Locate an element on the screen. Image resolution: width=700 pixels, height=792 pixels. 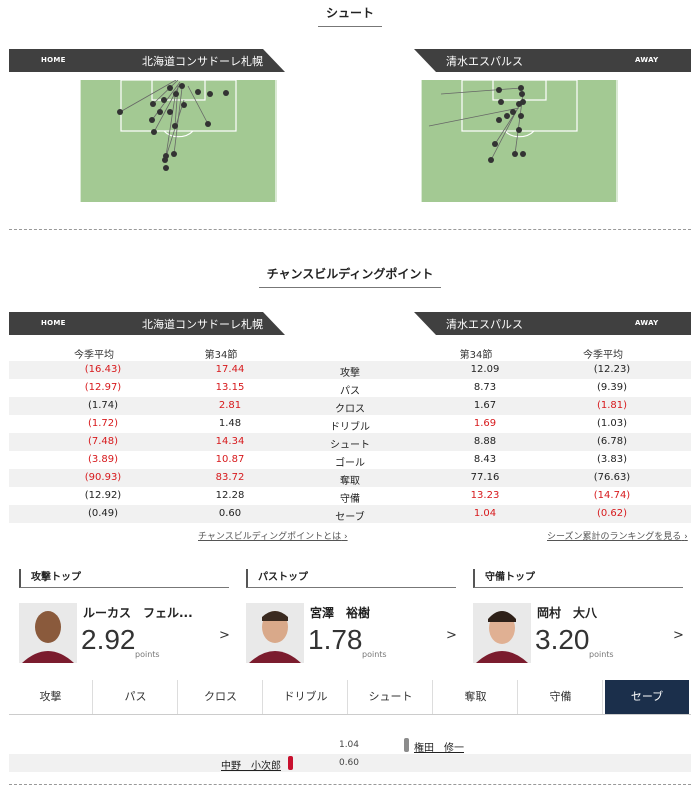
home-season-avg: (1.74) is located at coordinates (103, 405).